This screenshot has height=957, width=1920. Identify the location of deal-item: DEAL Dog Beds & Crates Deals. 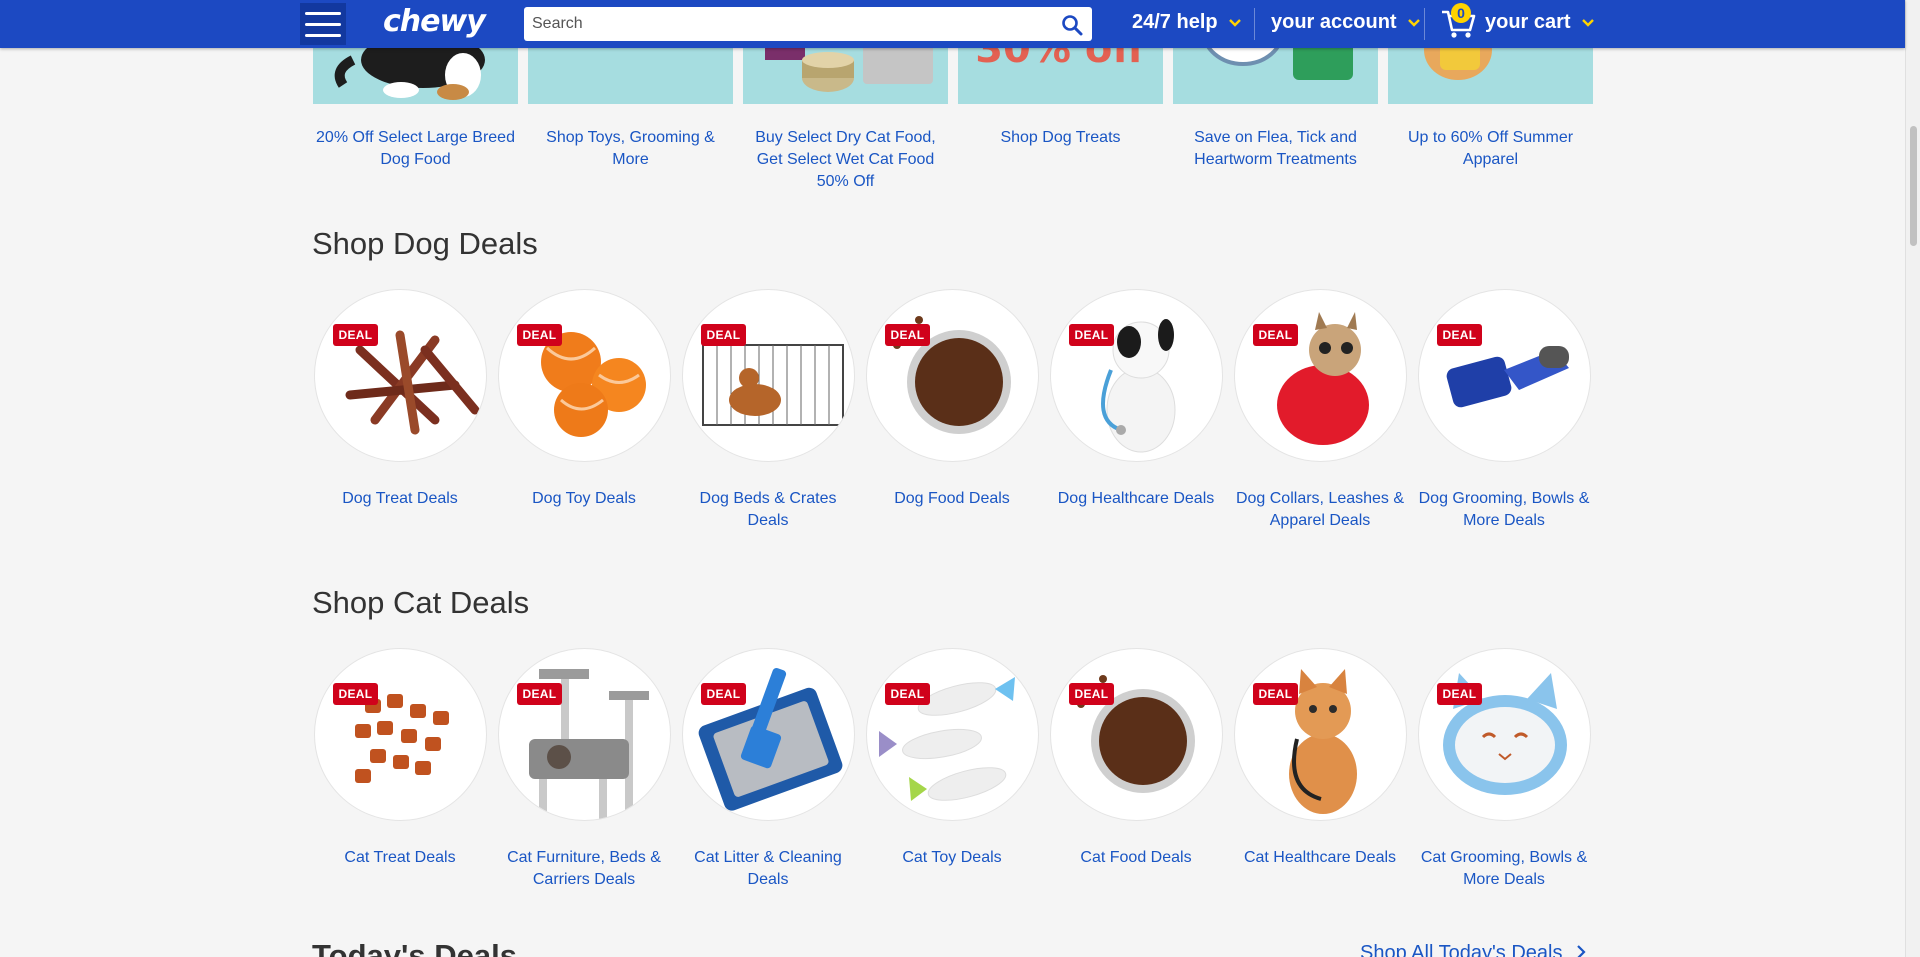
(768, 410).